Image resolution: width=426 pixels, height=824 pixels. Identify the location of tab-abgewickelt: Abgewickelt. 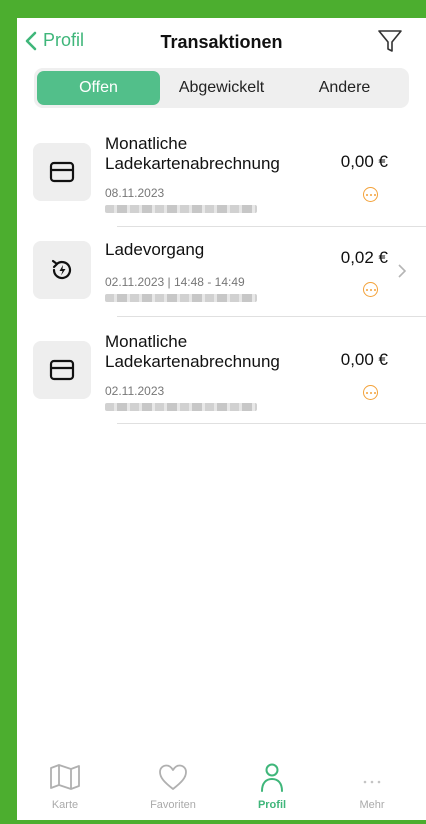
(221, 88).